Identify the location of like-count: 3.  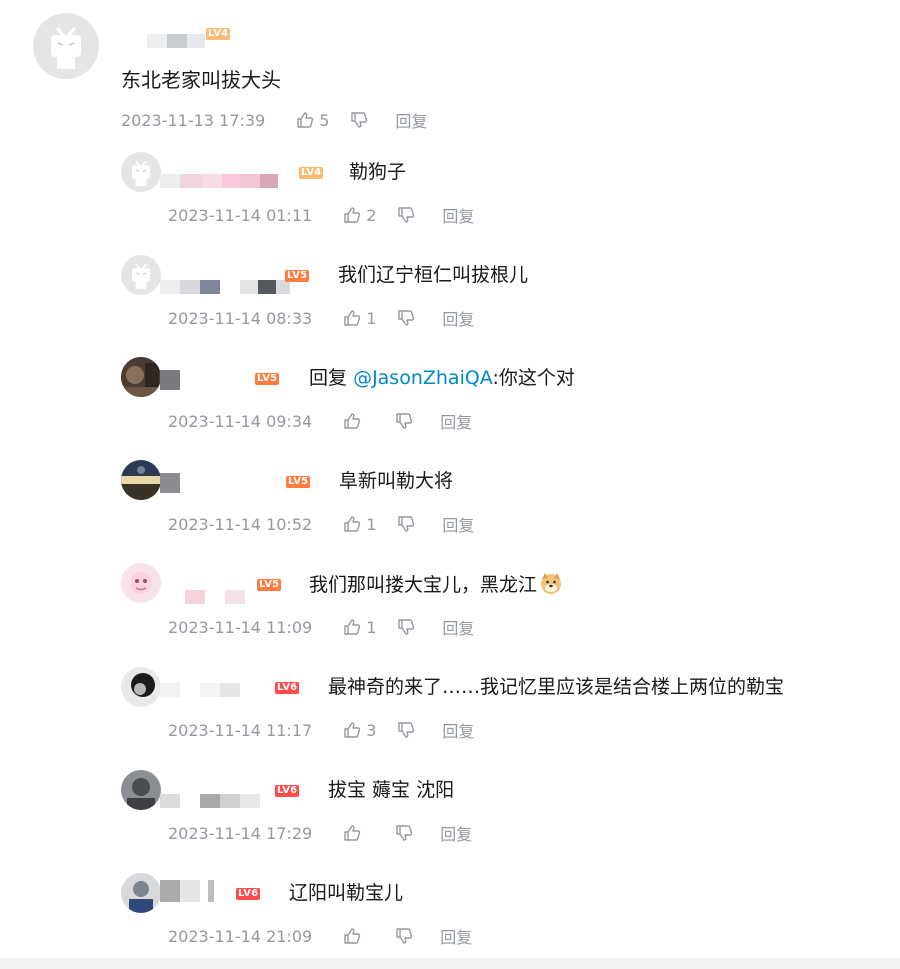
(371, 730).